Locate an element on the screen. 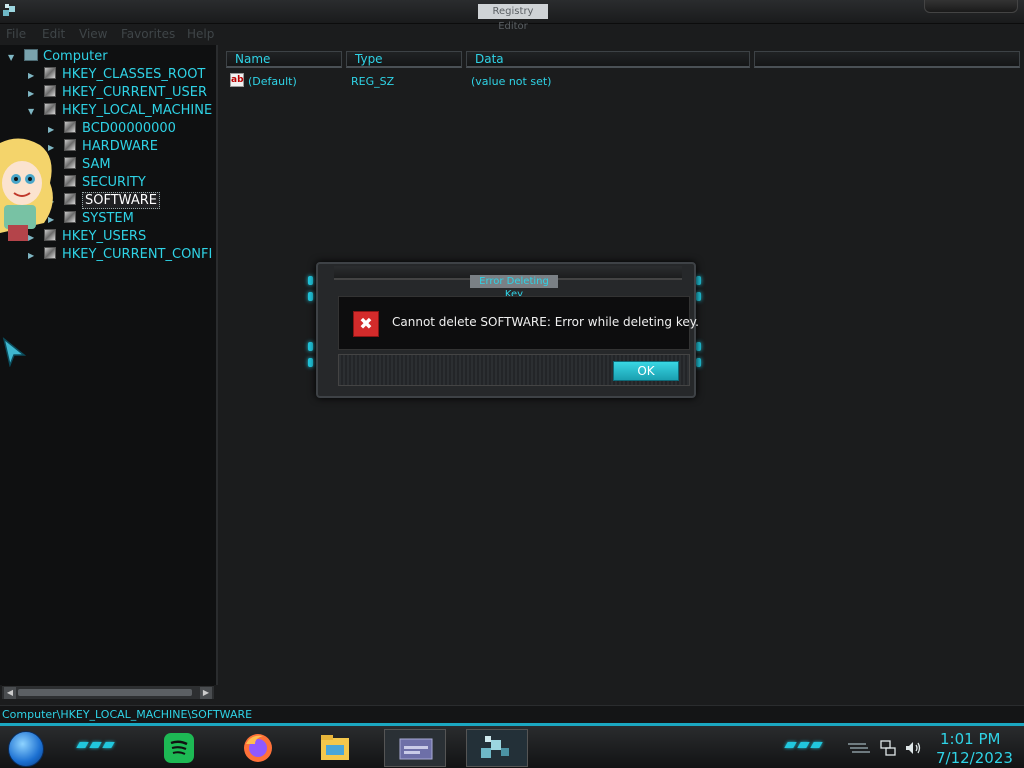 The image size is (1024, 768). tree-item-hkey-current-user: ▶ HKEY_CURRENT_USER is located at coordinates (117, 93).